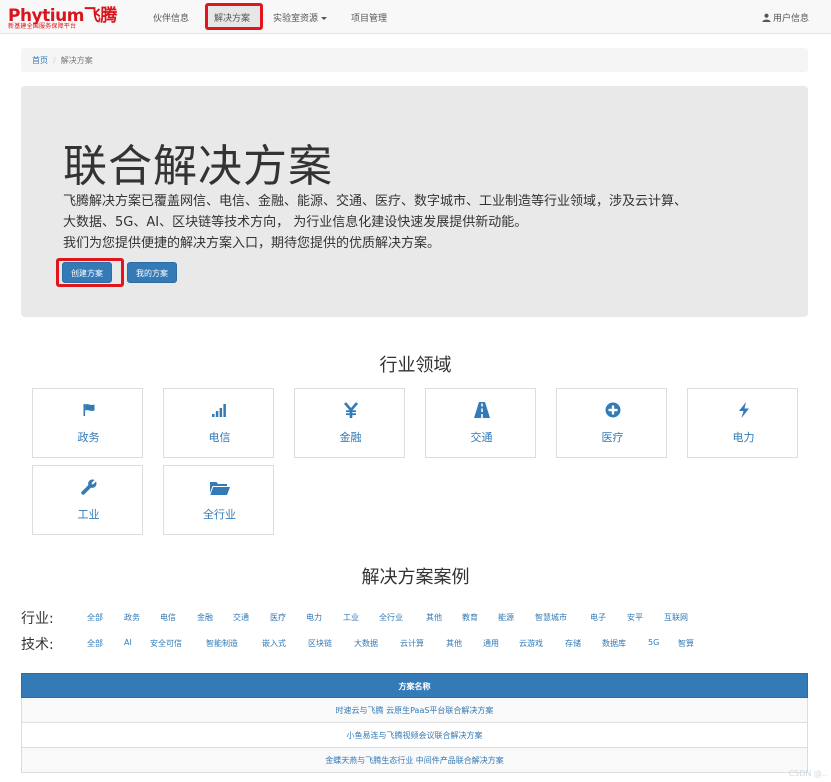  What do you see at coordinates (635, 617) in the screenshot?
I see `industry-filter-link: 安平` at bounding box center [635, 617].